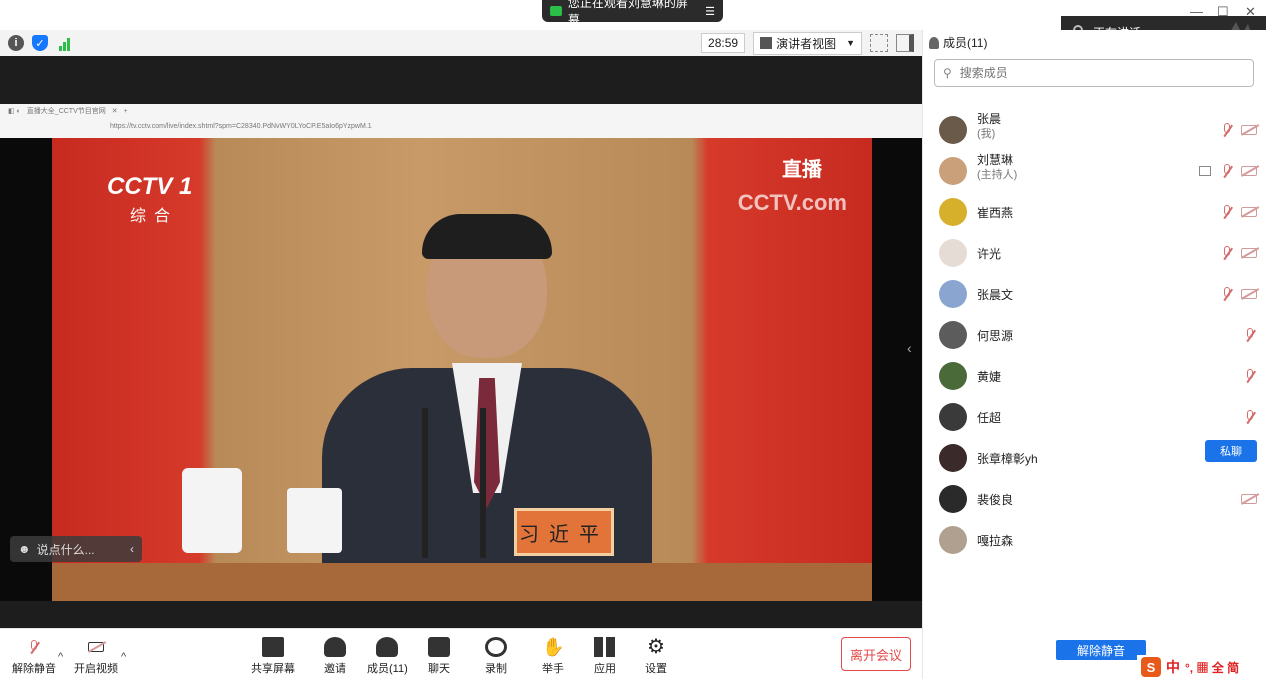 This screenshot has width=1266, height=680. What do you see at coordinates (1094, 294) in the screenshot?
I see `member-row: 张晨文` at bounding box center [1094, 294].